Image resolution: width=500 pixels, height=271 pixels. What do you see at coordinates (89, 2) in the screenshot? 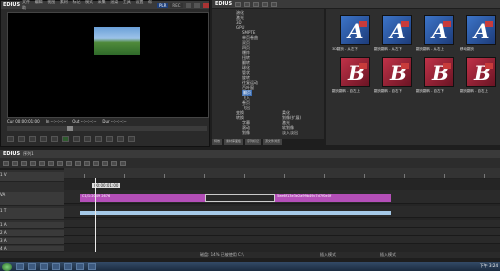
I see `menu-item: 模式` at bounding box center [89, 2].